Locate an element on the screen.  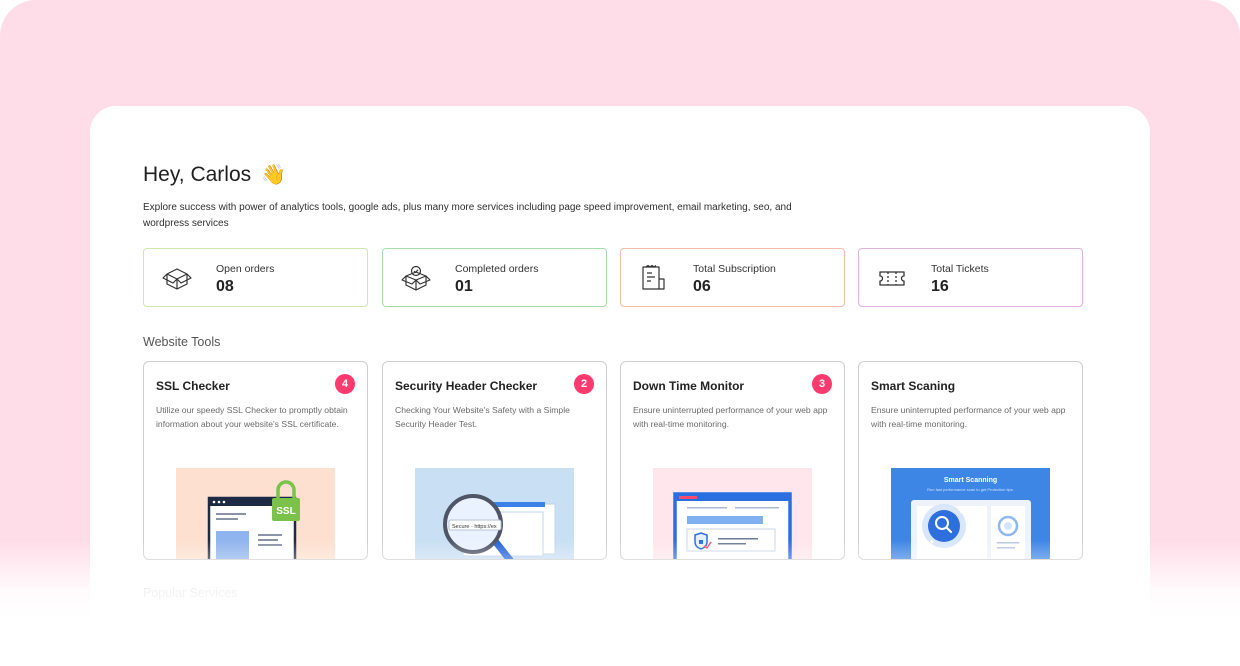
stat-card-completed-orders: Completed orders 01 is located at coordinates (494, 277).